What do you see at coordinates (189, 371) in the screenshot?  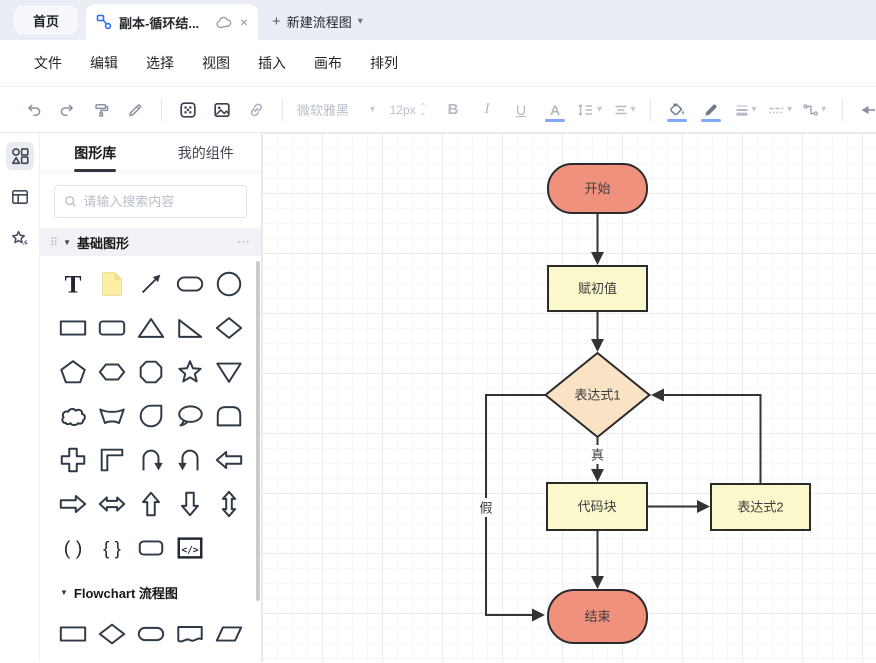 I see `shape-star-icon` at bounding box center [189, 371].